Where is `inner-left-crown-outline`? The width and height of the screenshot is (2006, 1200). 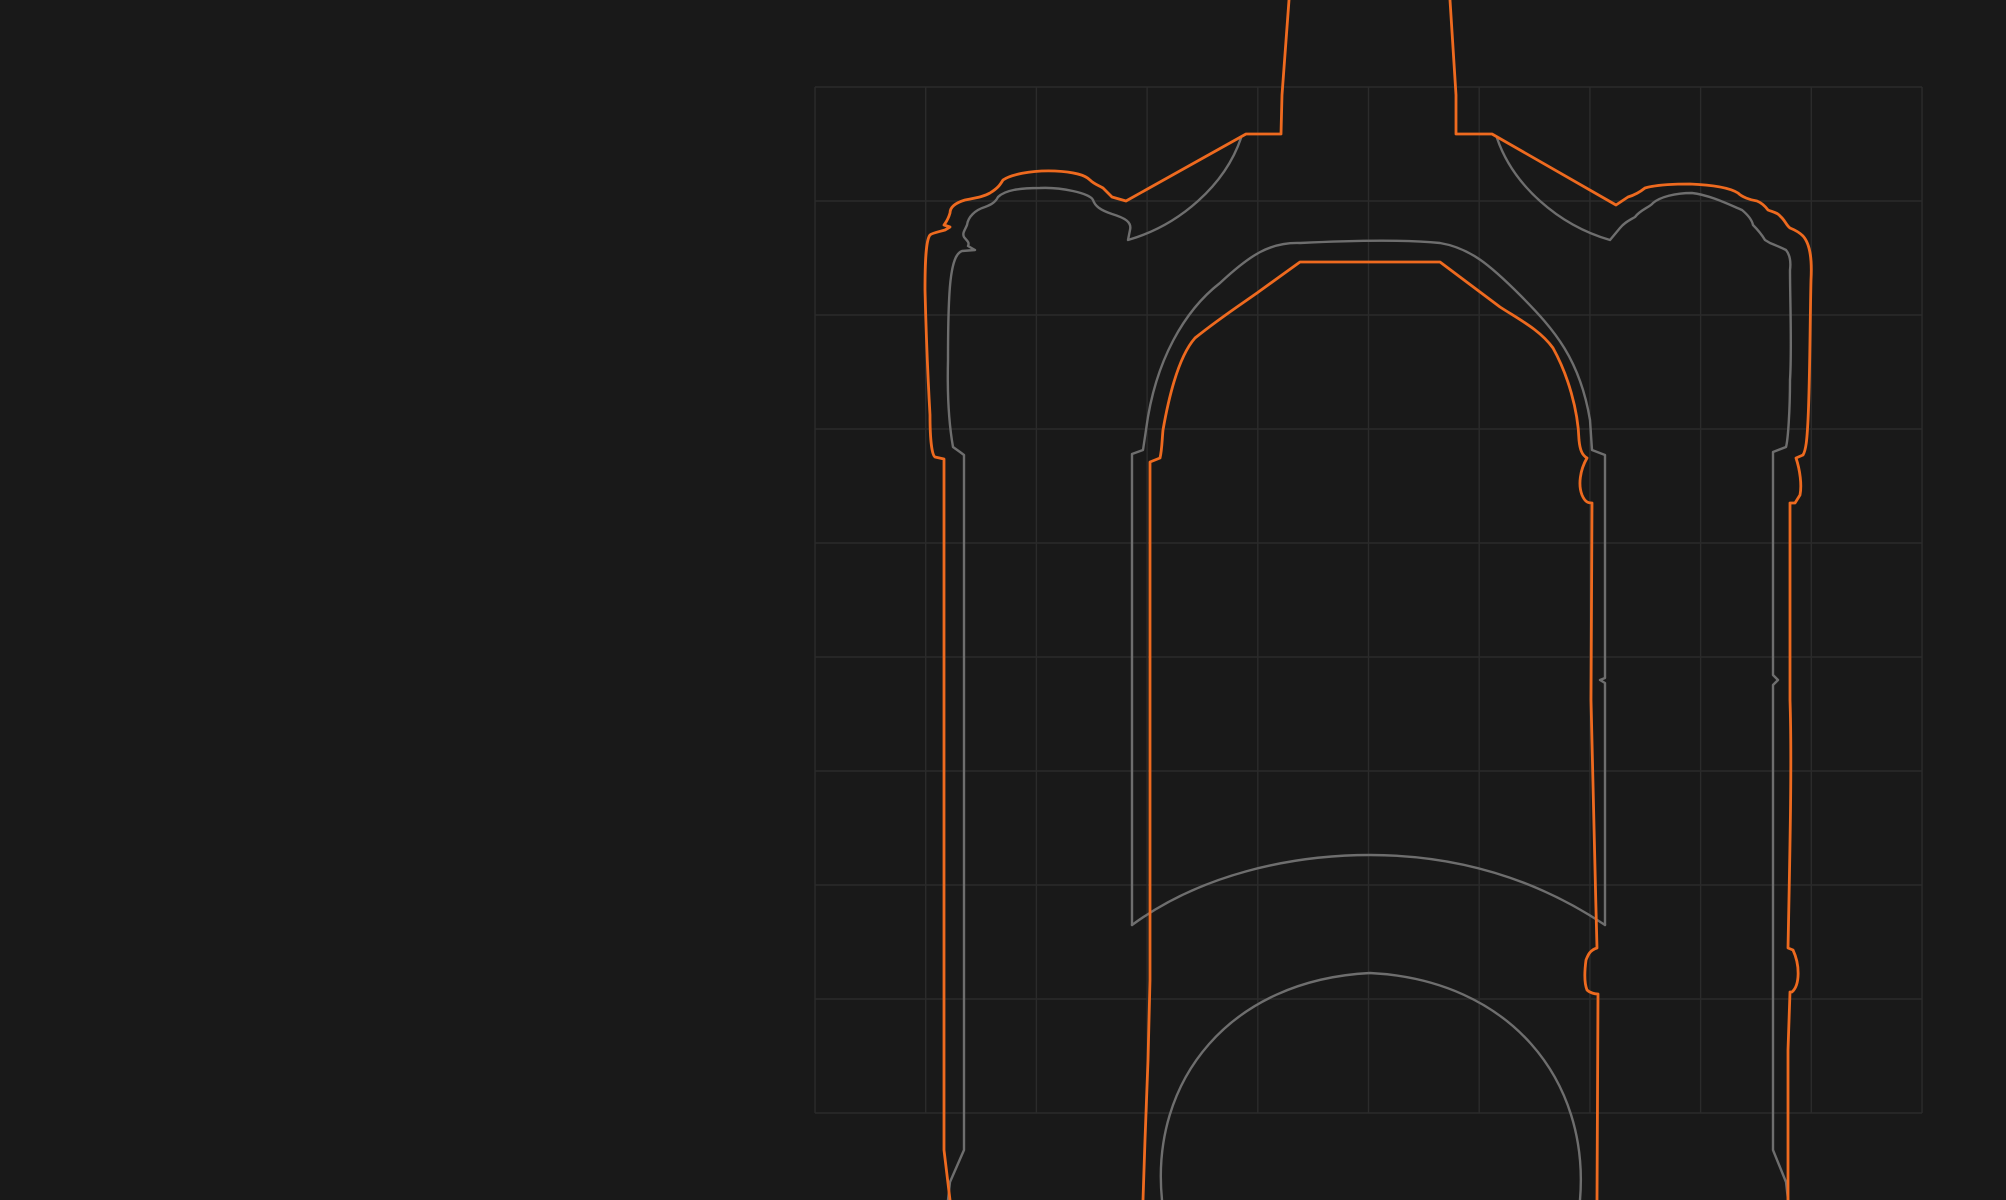
inner-left-crown-outline is located at coordinates (1094, 668).